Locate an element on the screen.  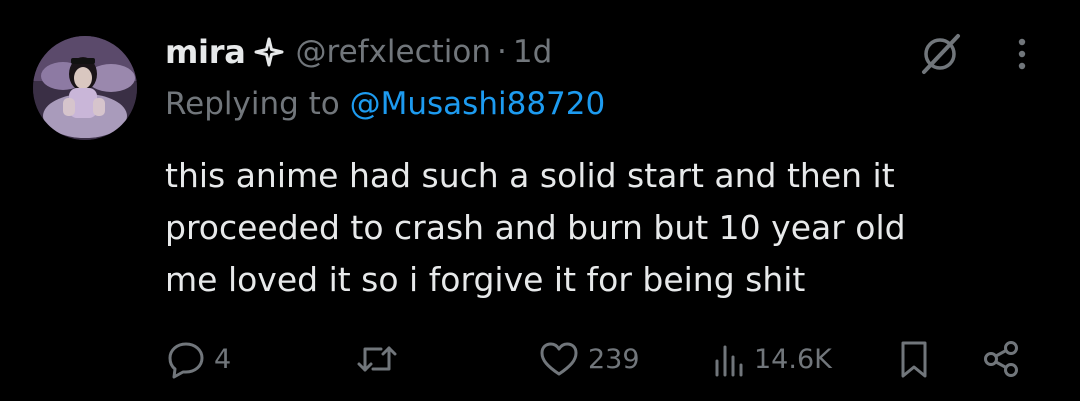
verified-icon is located at coordinates (269, 52).